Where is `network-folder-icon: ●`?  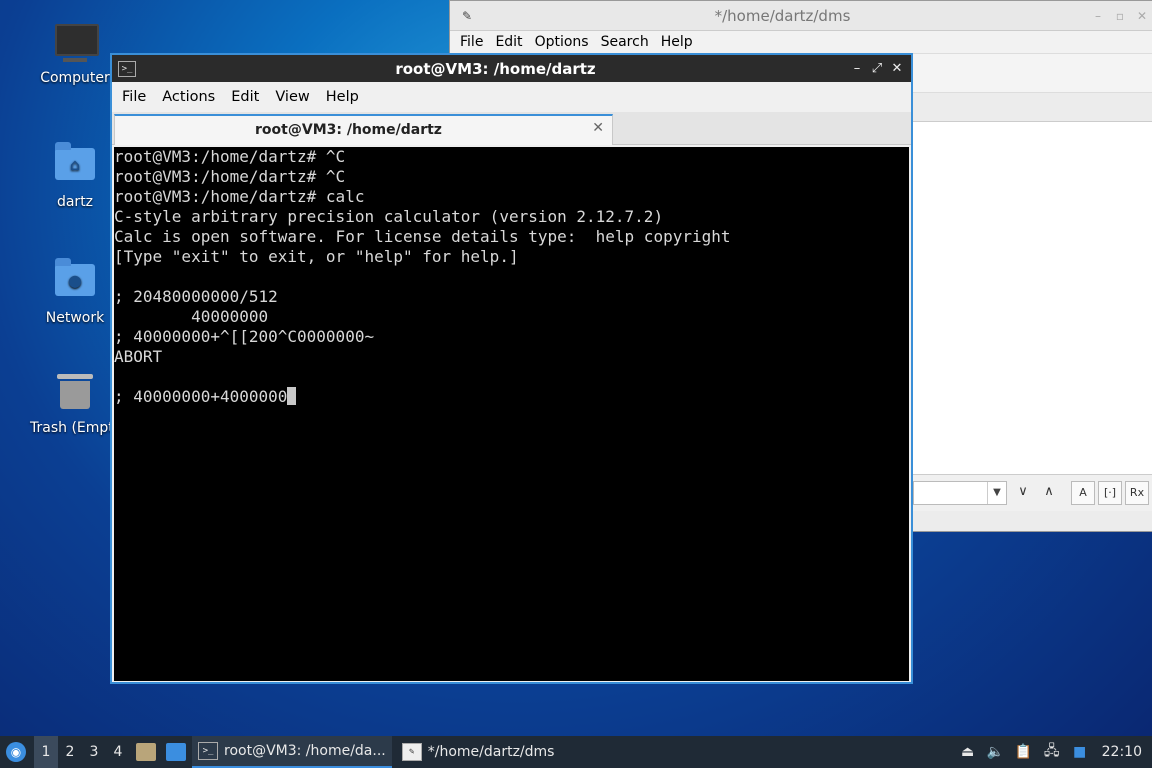 network-folder-icon: ● is located at coordinates (75, 281).